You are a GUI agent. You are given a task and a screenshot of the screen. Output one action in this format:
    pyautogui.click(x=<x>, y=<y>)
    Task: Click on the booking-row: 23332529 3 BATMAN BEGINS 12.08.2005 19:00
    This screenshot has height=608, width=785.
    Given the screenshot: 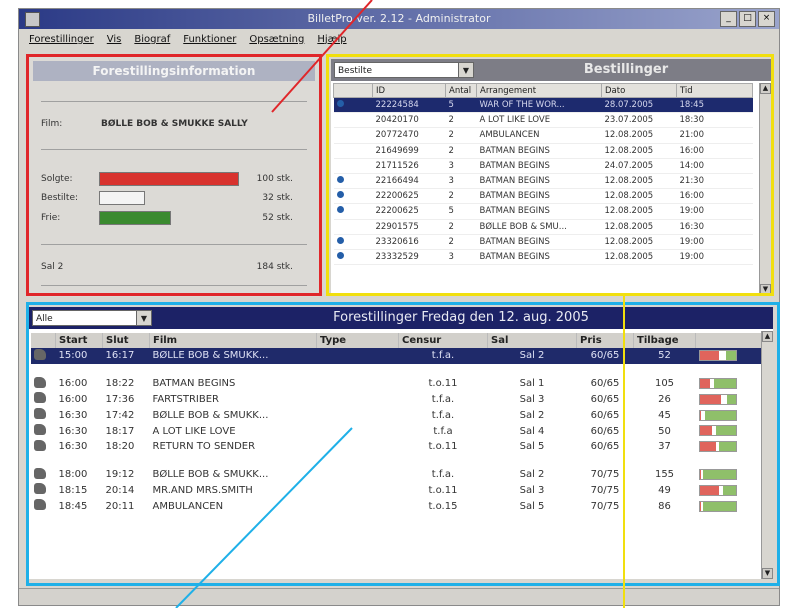 What is the action you would take?
    pyautogui.click(x=543, y=257)
    